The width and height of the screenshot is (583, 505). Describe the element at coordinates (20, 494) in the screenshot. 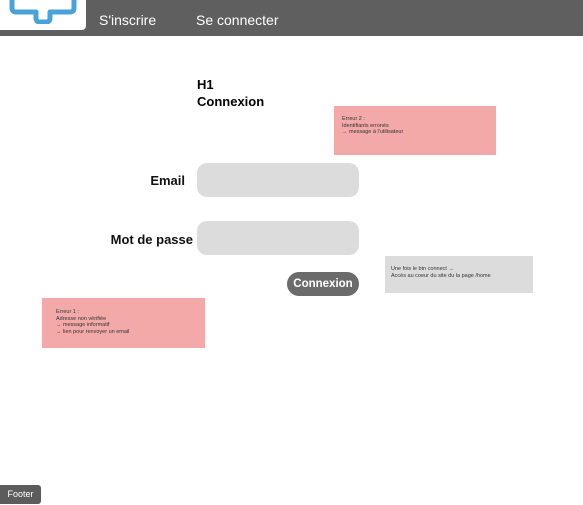

I see `footer: Footer` at that location.